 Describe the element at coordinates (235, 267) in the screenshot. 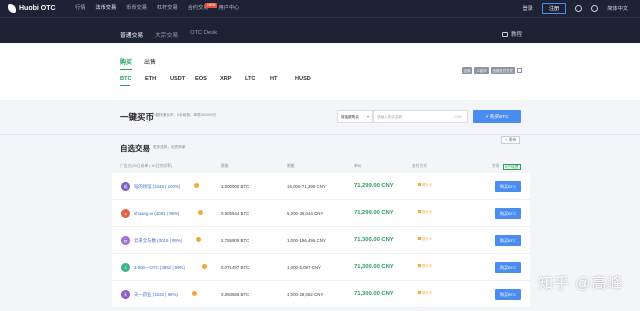

I see `quantity: 0.071497 BTC` at that location.